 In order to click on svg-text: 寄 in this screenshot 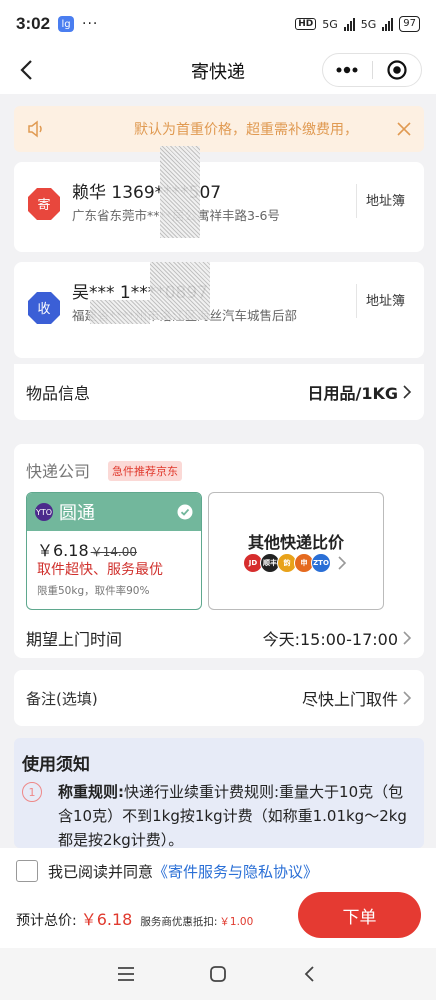, I will do `click(43, 205)`.